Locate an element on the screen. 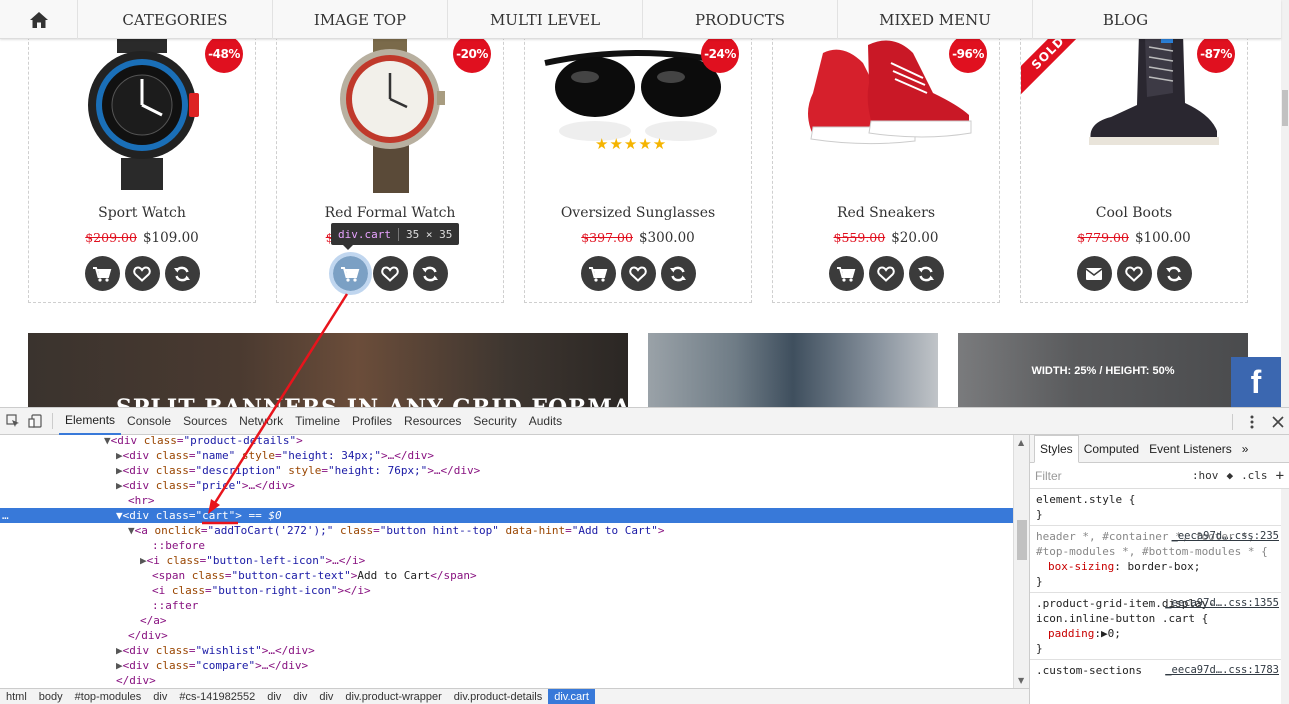  nav-item-blog: BLOG is located at coordinates (1125, 19).